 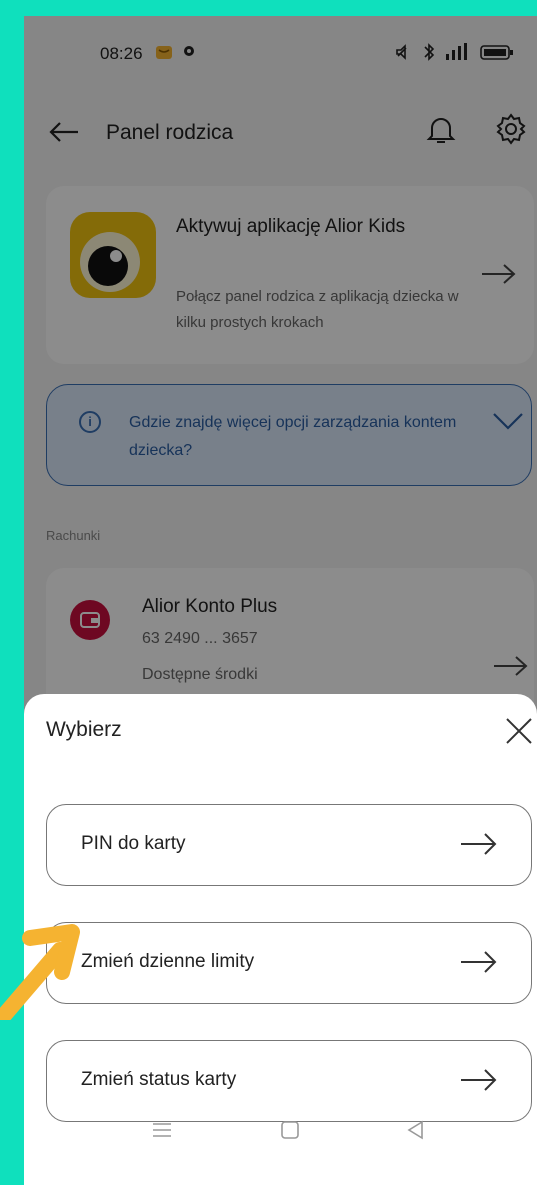 What do you see at coordinates (84, 729) in the screenshot?
I see `sheet-title: Wybierz` at bounding box center [84, 729].